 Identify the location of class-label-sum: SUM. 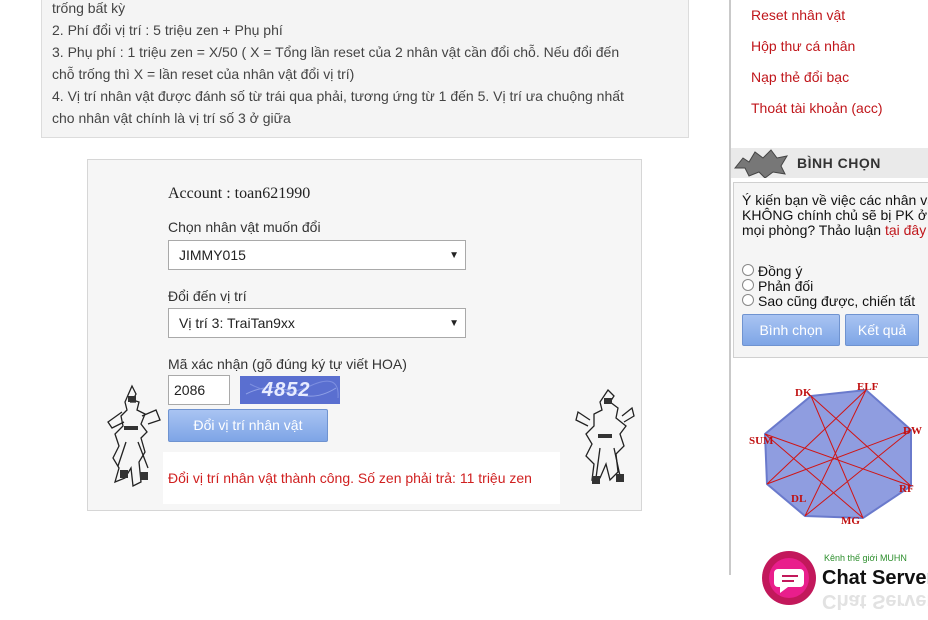
(761, 441).